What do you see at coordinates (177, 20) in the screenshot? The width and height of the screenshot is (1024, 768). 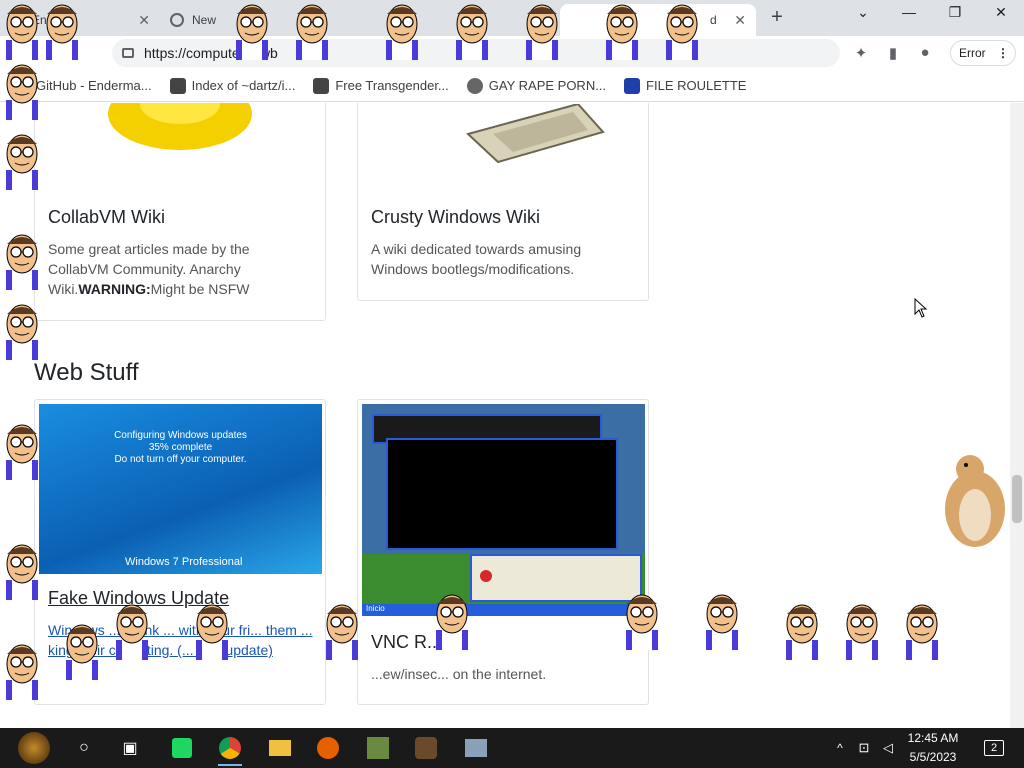 I see `chrome-favicon-icon` at bounding box center [177, 20].